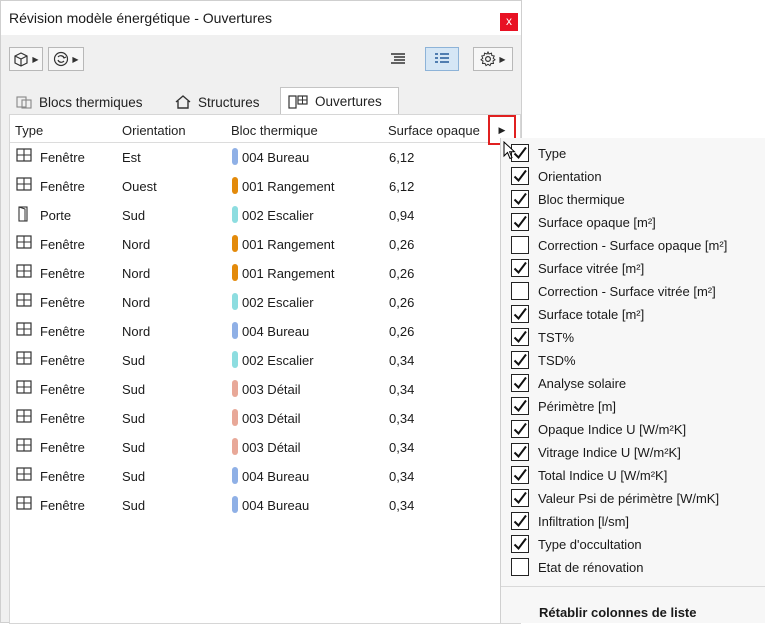 Image resolution: width=765 pixels, height=624 pixels. I want to click on column-toggle-item: Correction - Surface opaque [m²], so click(619, 245).